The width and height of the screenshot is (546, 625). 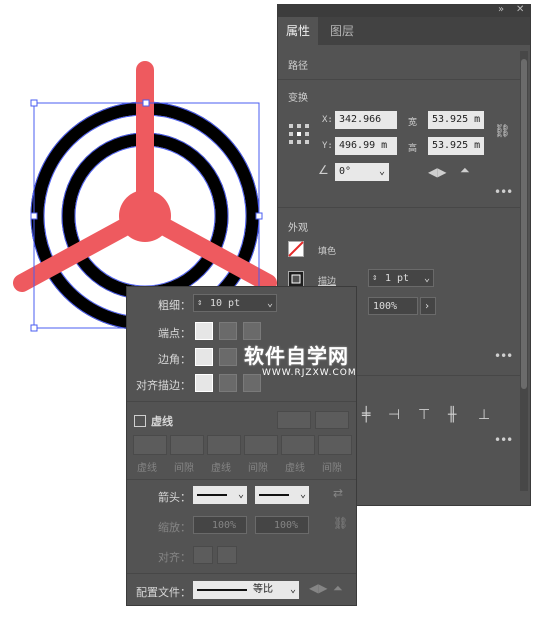 I want to click on scale-label: 缩放：, so click(x=174, y=527).